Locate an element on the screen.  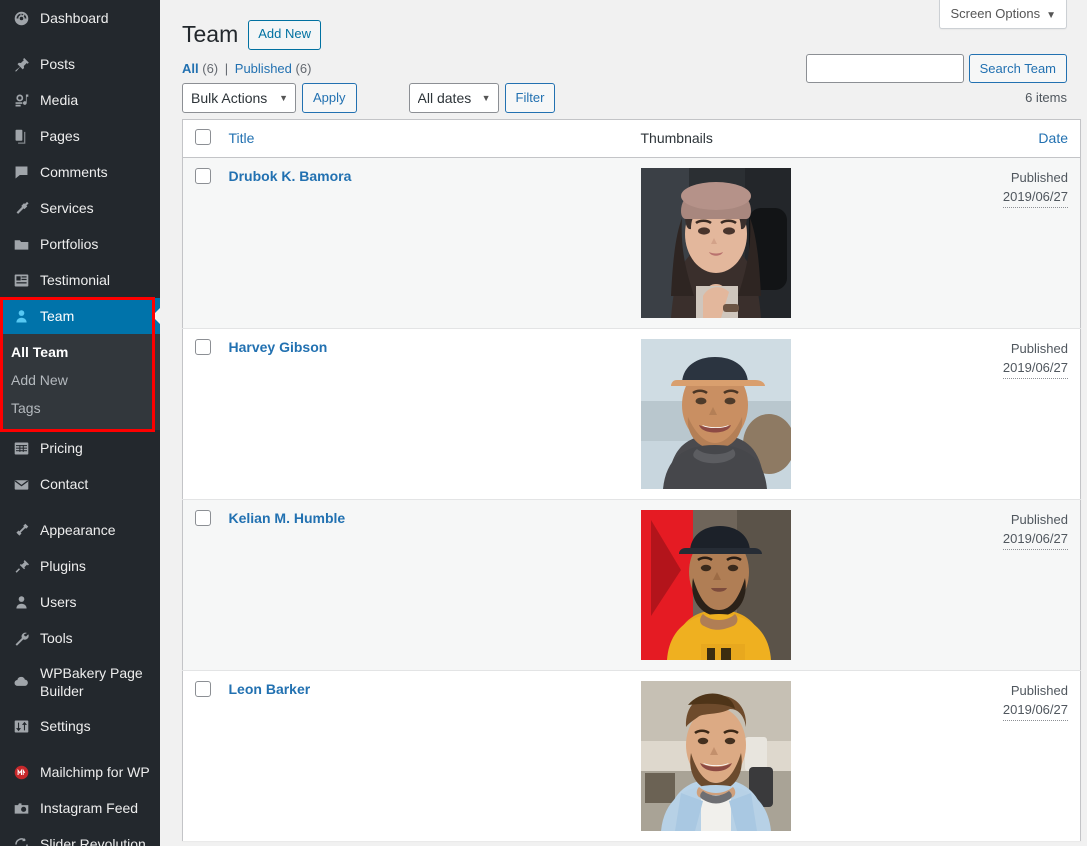
sidebar-item-pricing: Pricing is located at coordinates (80, 448).